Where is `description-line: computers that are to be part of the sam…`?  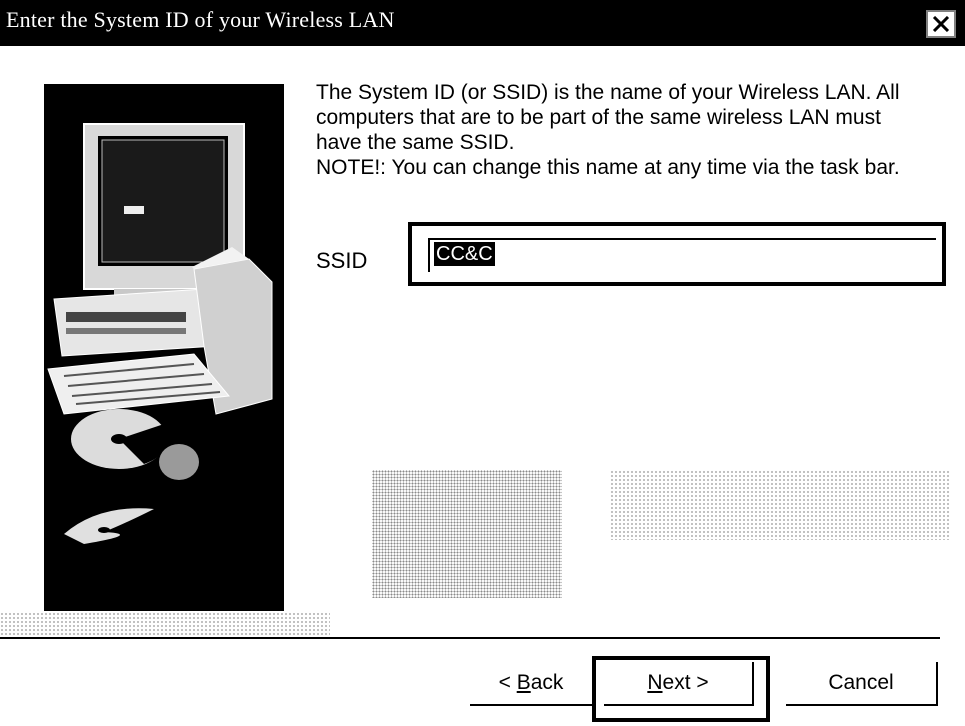 description-line: computers that are to be part of the sam… is located at coordinates (598, 117).